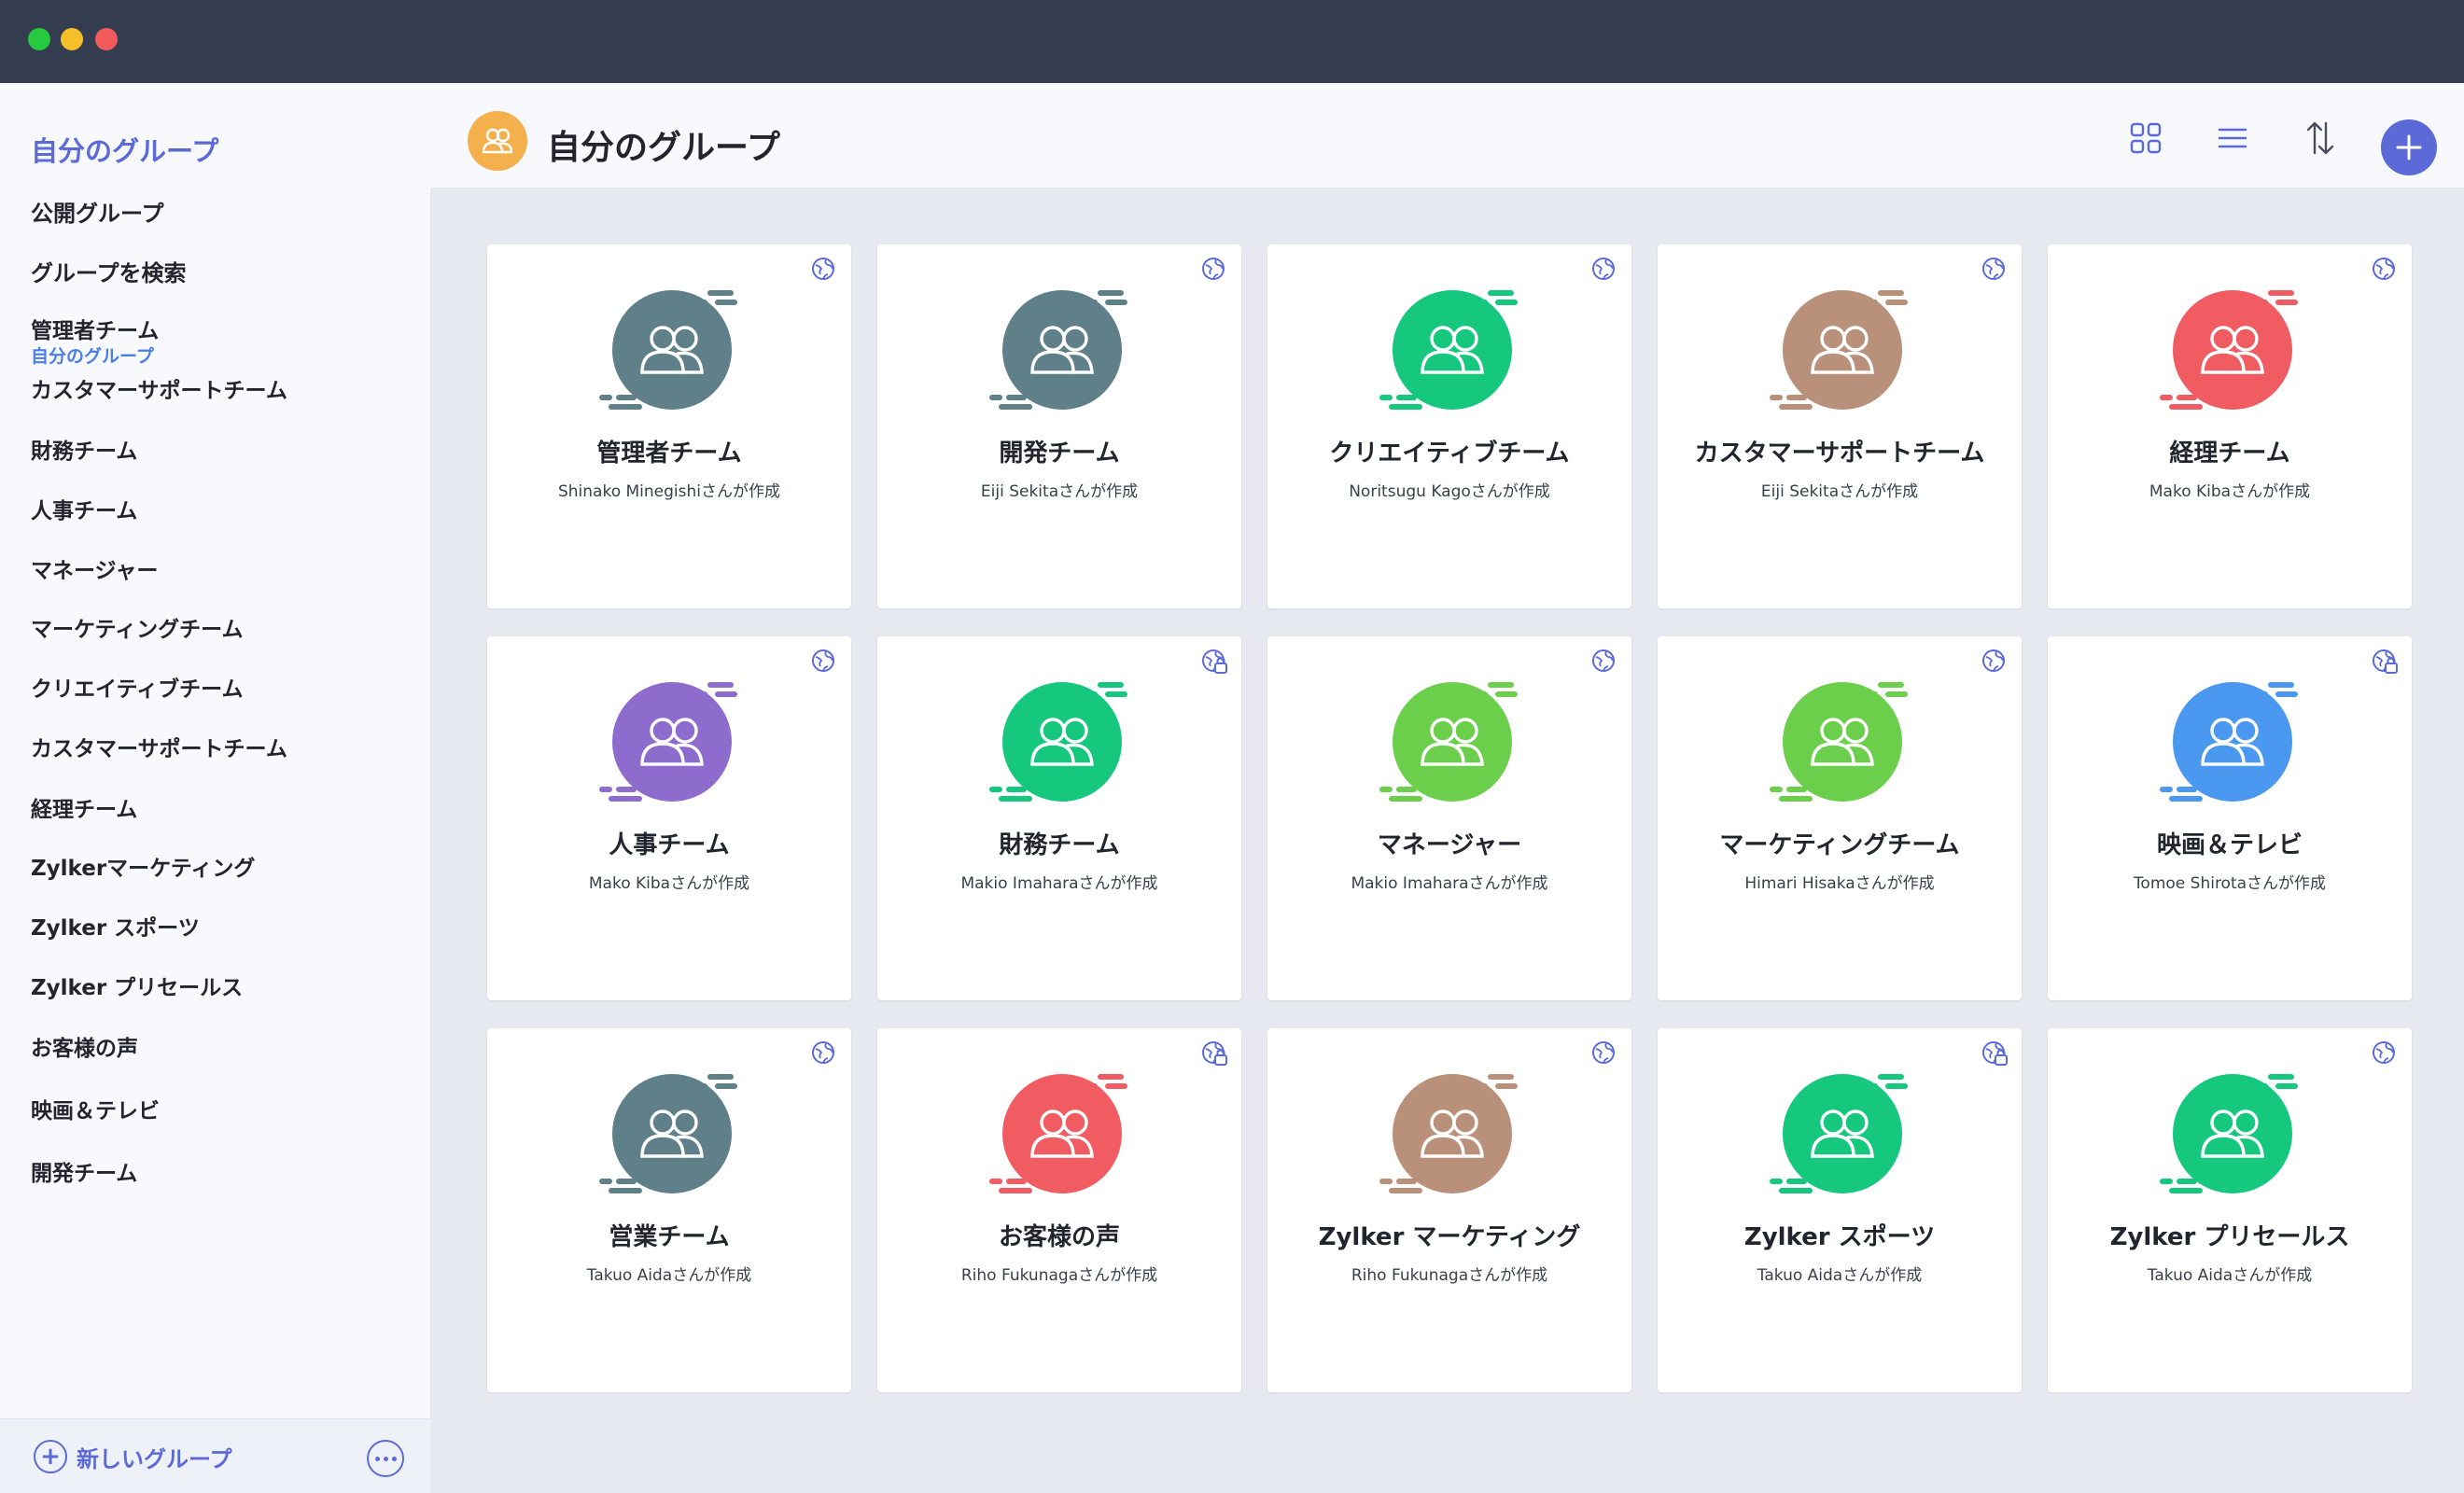 This screenshot has height=1493, width=2464. What do you see at coordinates (124, 149) in the screenshot?
I see `sidebar-item-my-groups: 自分のグループ` at bounding box center [124, 149].